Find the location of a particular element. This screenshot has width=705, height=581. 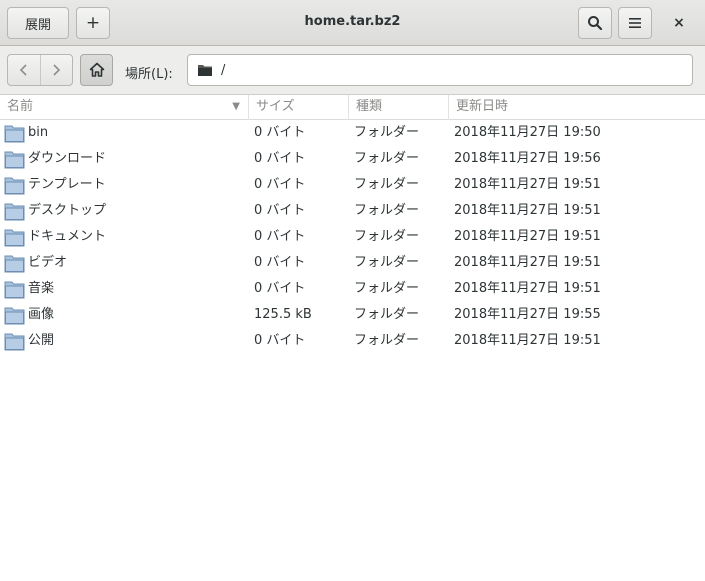

table-row: ダウンロード 0 バイト フォルダー 2018年11月27日 19:56 is located at coordinates (352, 160).